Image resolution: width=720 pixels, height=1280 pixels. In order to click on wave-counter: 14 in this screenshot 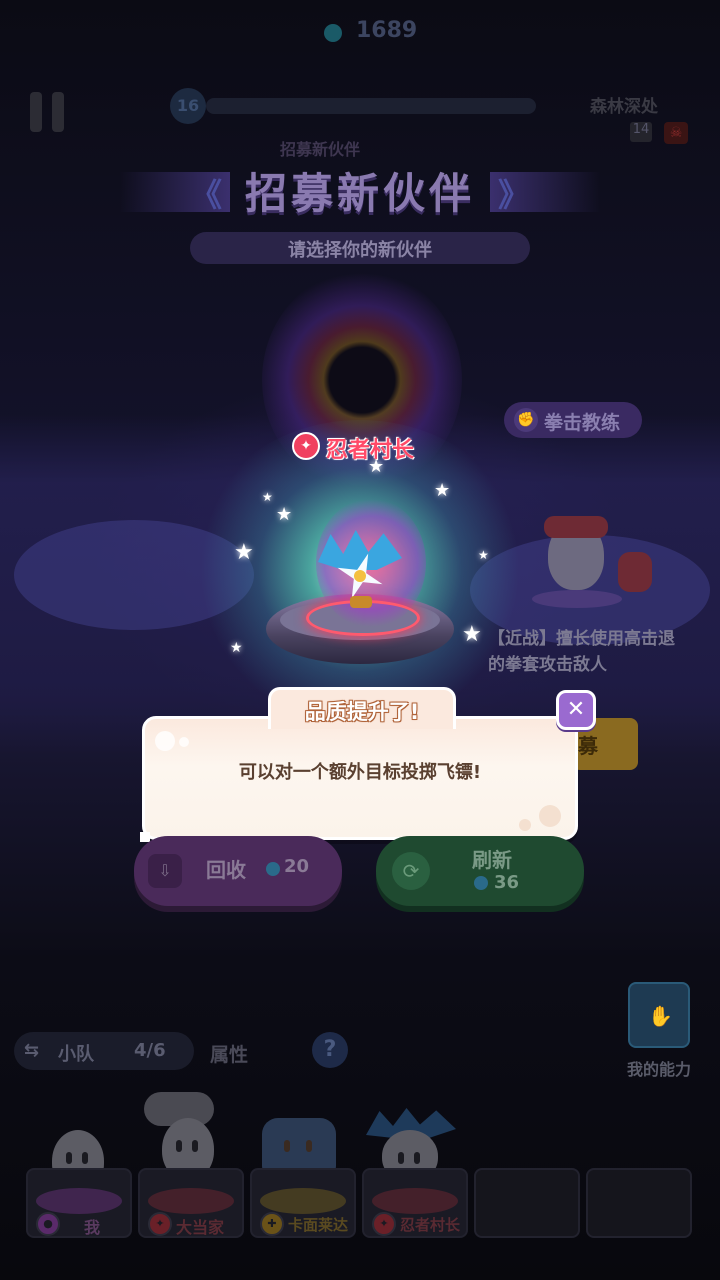, I will do `click(641, 132)`.